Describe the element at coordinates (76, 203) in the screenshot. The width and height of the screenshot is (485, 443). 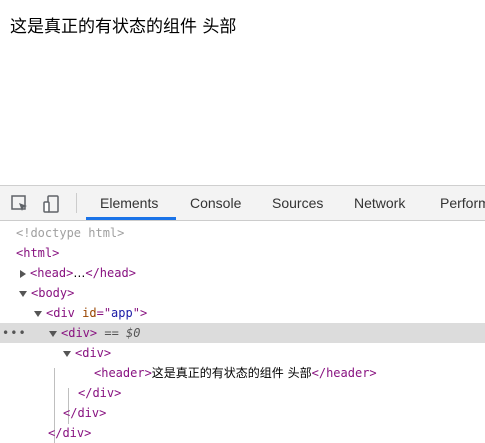
I see `toolbar-separator` at that location.